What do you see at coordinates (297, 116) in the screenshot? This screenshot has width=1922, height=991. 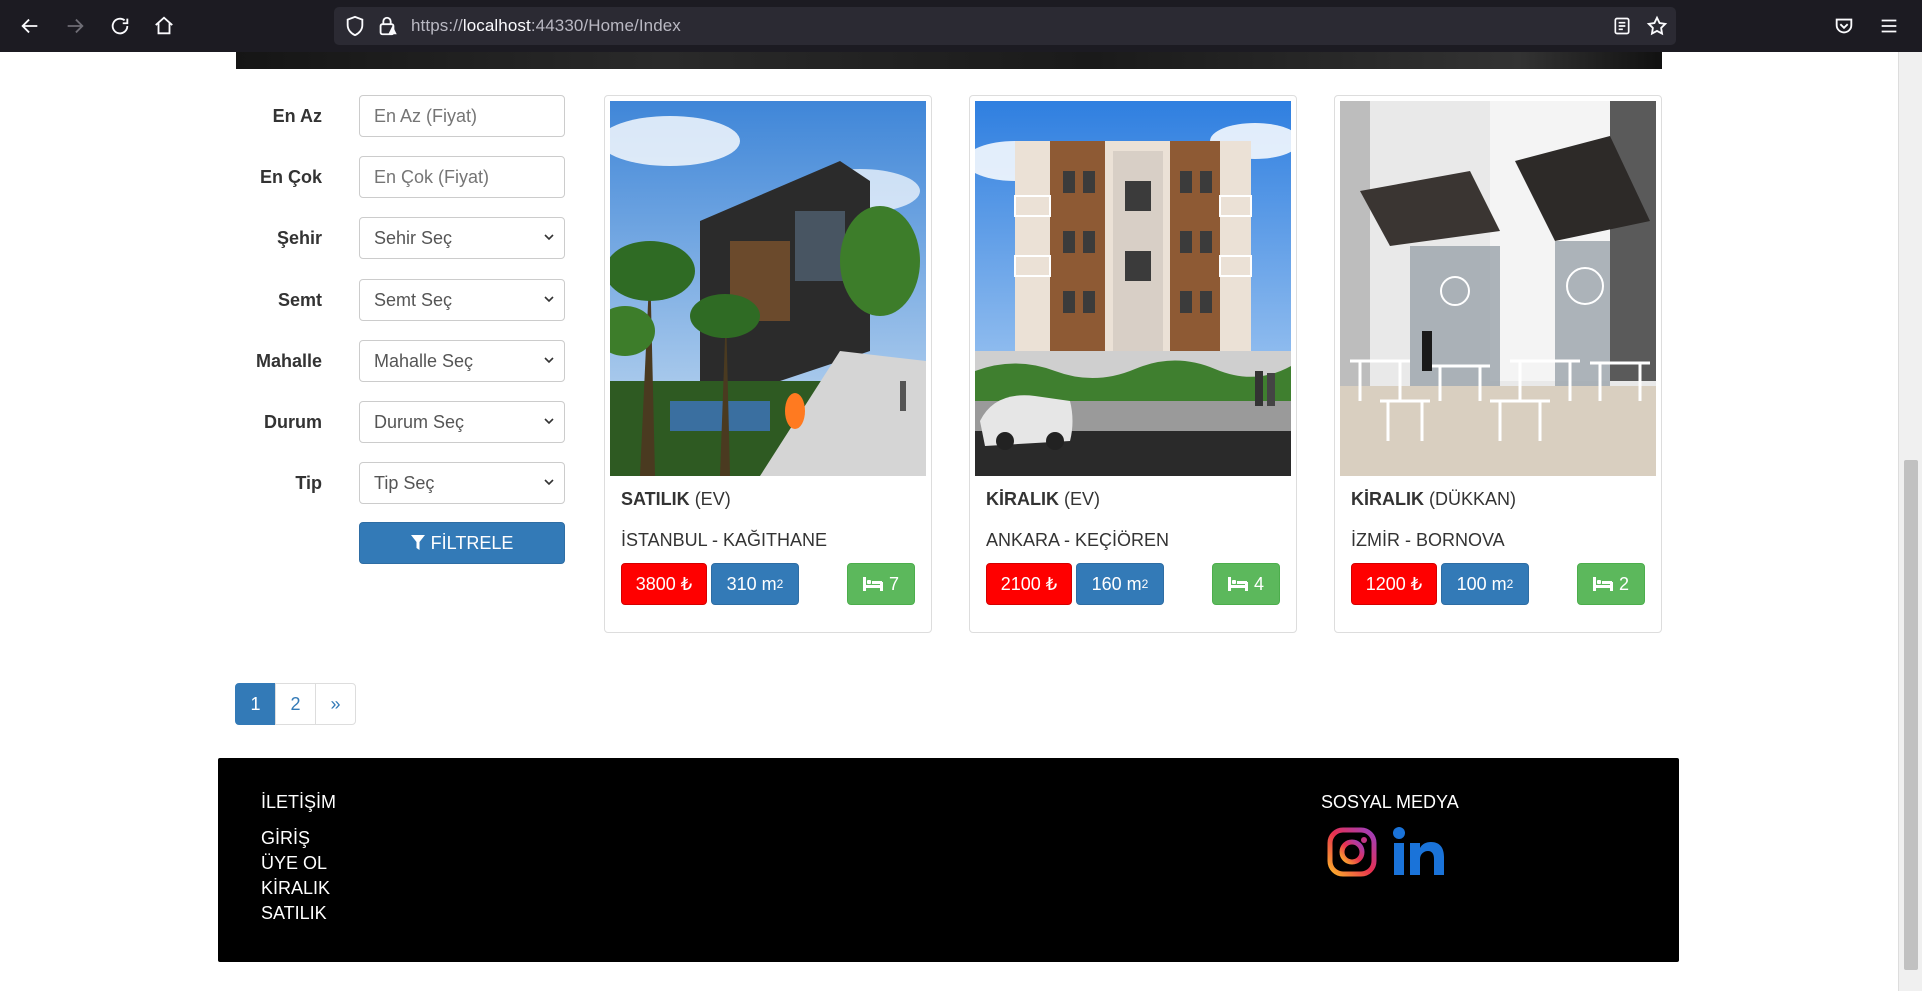 I see `filter-label-en-az: En Az` at bounding box center [297, 116].